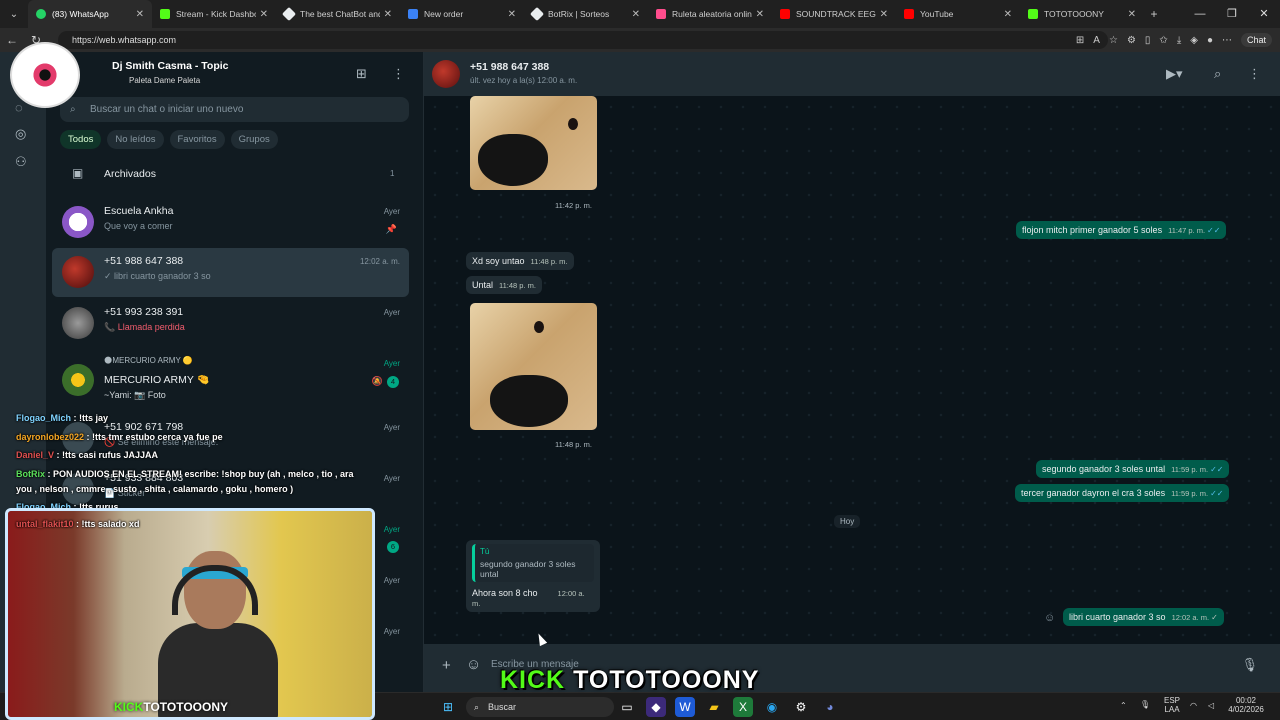 The height and width of the screenshot is (720, 1280). I want to click on search-input: ⌕ Buscar un chat o iniciar uno nuevo, so click(234, 109).